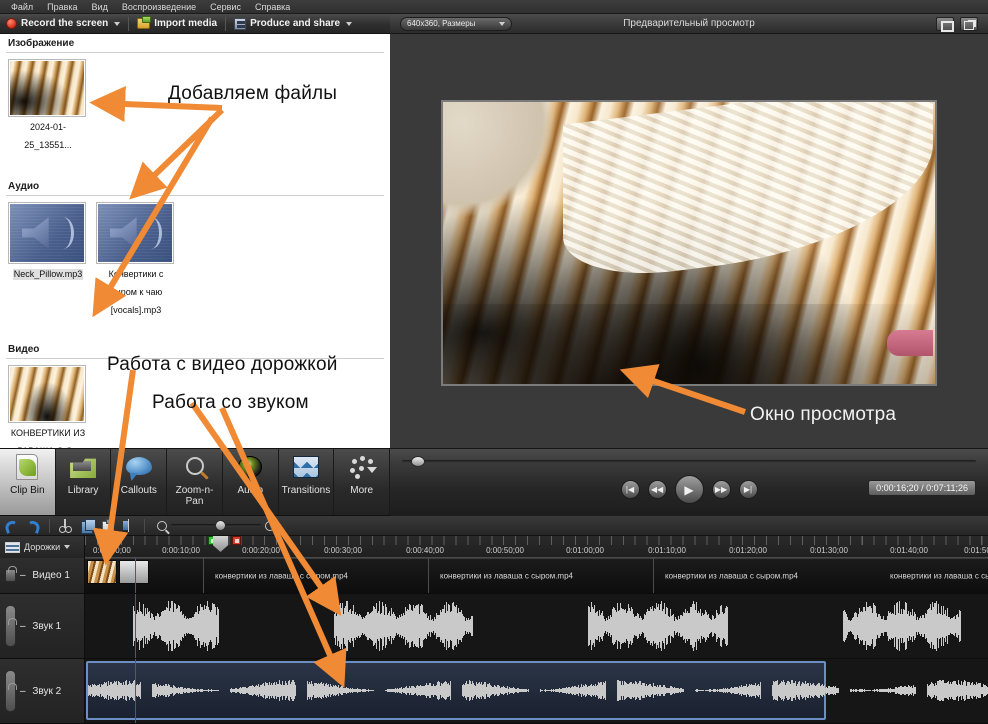 The height and width of the screenshot is (724, 988). What do you see at coordinates (362, 490) in the screenshot?
I see `tab-label-more: More` at bounding box center [362, 490].